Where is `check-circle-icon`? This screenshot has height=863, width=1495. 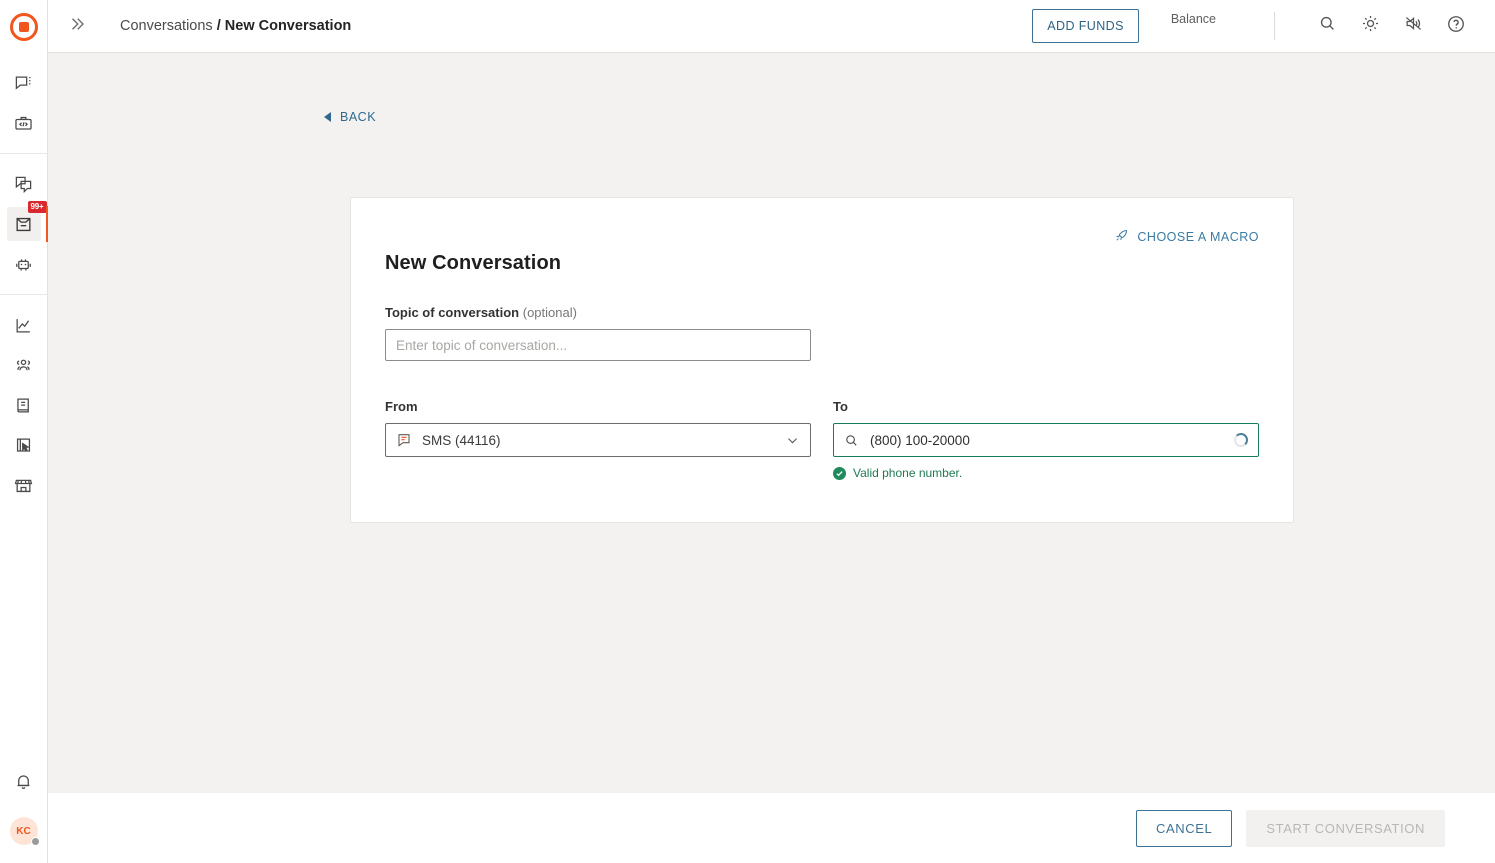 check-circle-icon is located at coordinates (839, 473).